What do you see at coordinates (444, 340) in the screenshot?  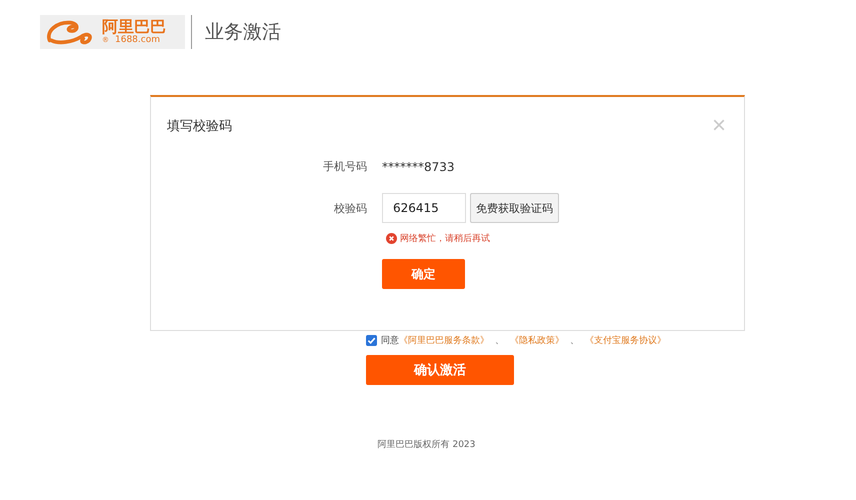 I see `agreement-link: 《阿里巴巴服务条款》` at bounding box center [444, 340].